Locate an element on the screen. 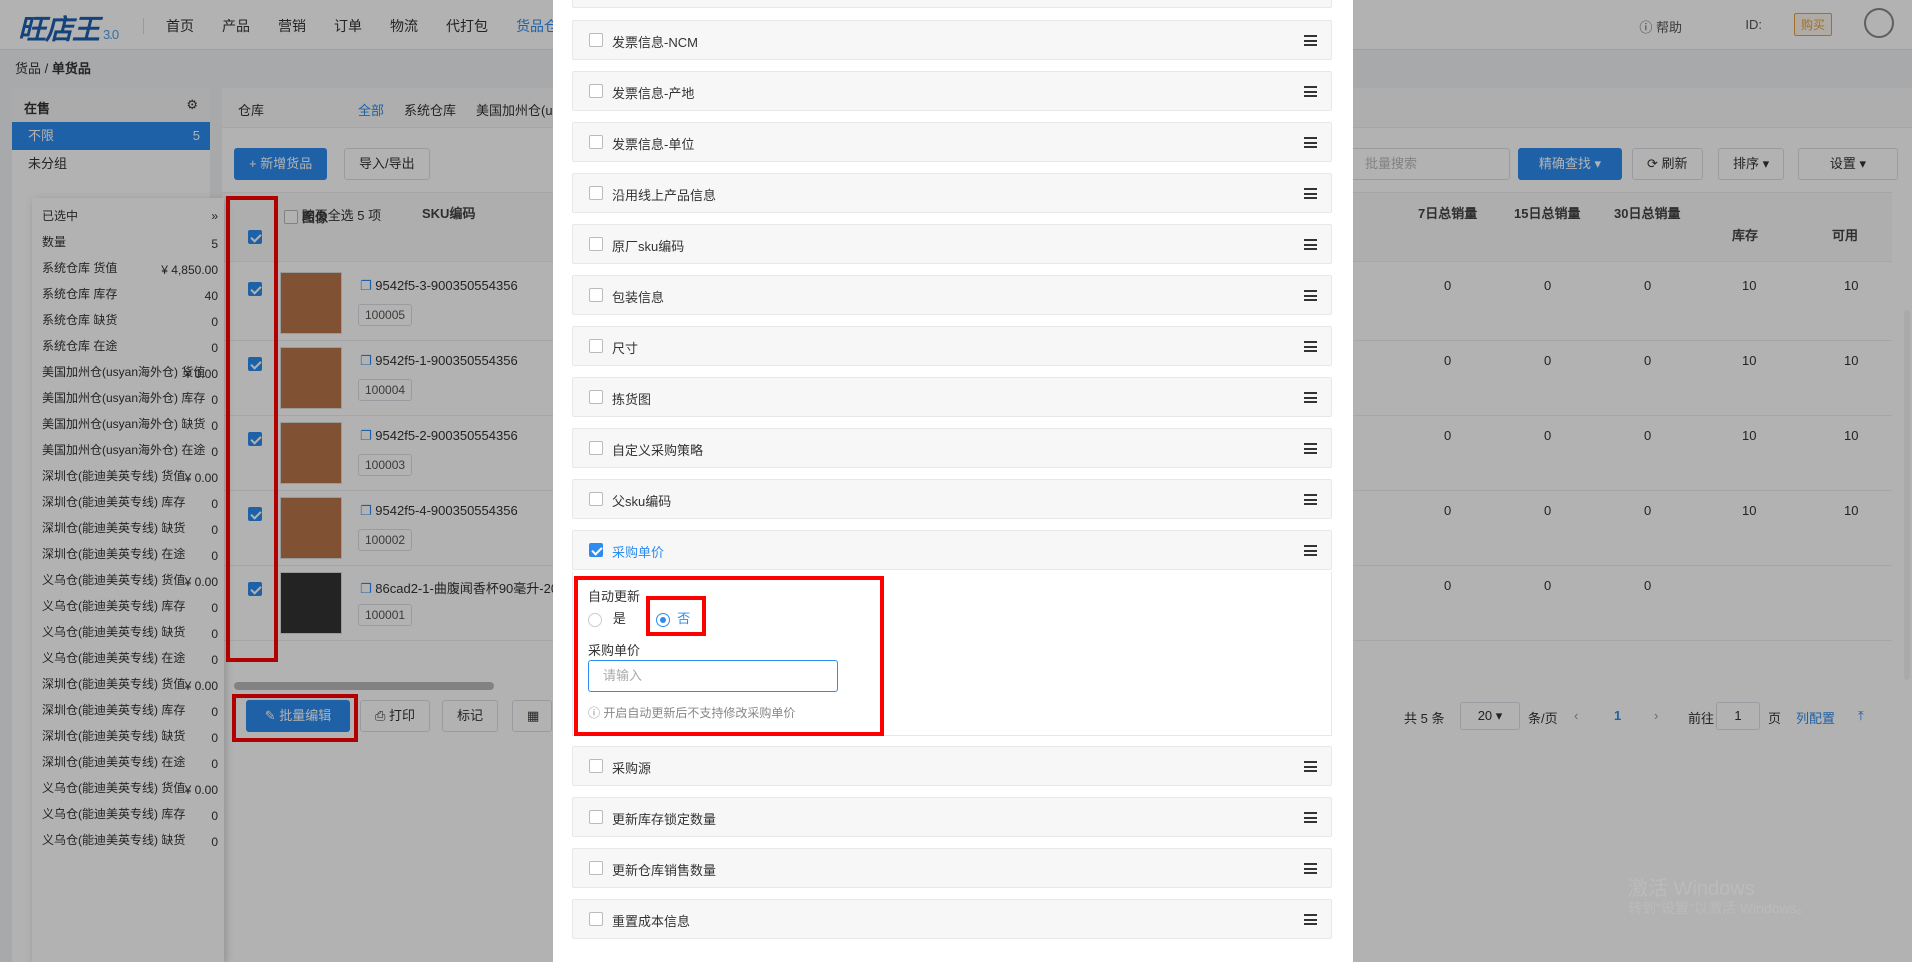 This screenshot has height=962, width=1912. field-option: 包装信息 is located at coordinates (952, 295).